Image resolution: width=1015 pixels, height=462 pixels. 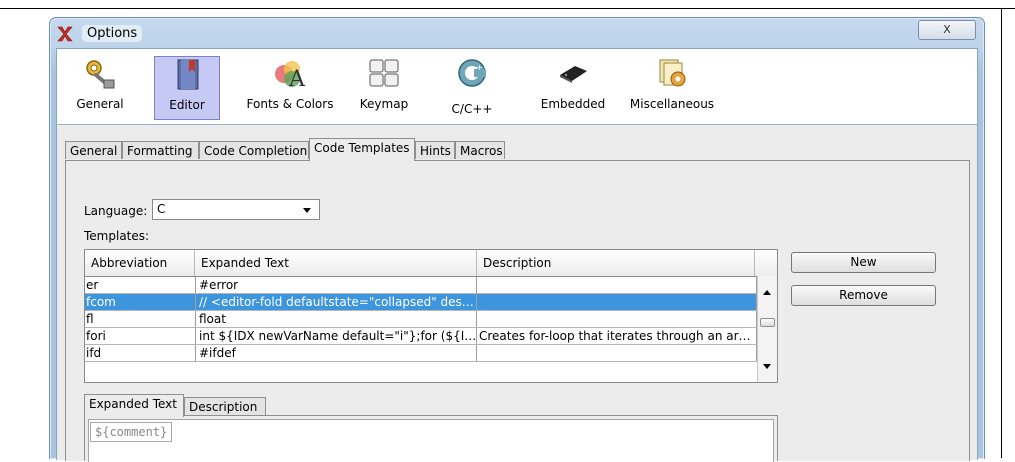 What do you see at coordinates (473, 73) in the screenshot?
I see `c-logo-icon: ++` at bounding box center [473, 73].